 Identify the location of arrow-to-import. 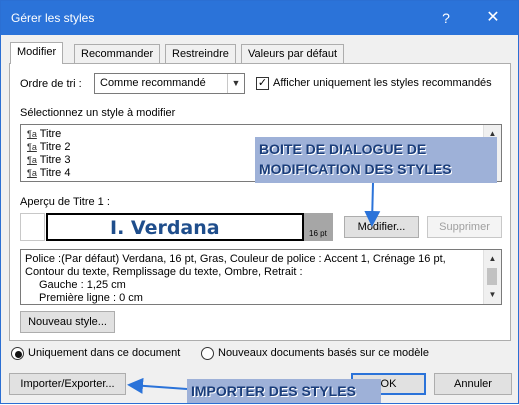
(157, 385).